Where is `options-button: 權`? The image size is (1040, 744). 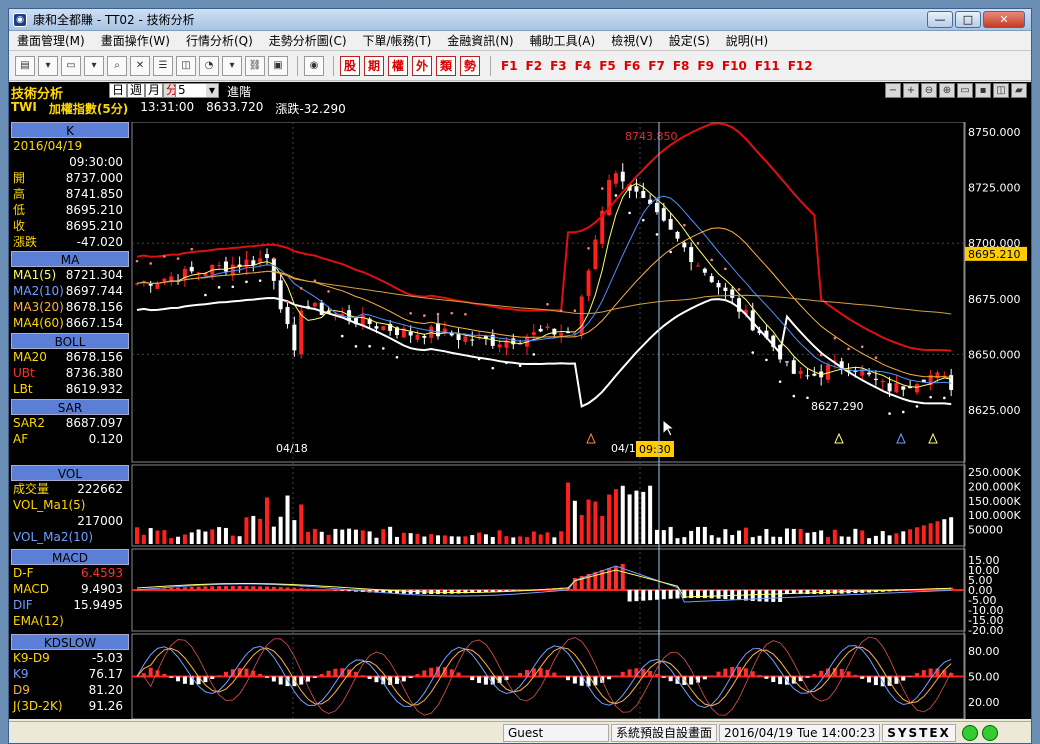
options-button: 權 is located at coordinates (398, 65).